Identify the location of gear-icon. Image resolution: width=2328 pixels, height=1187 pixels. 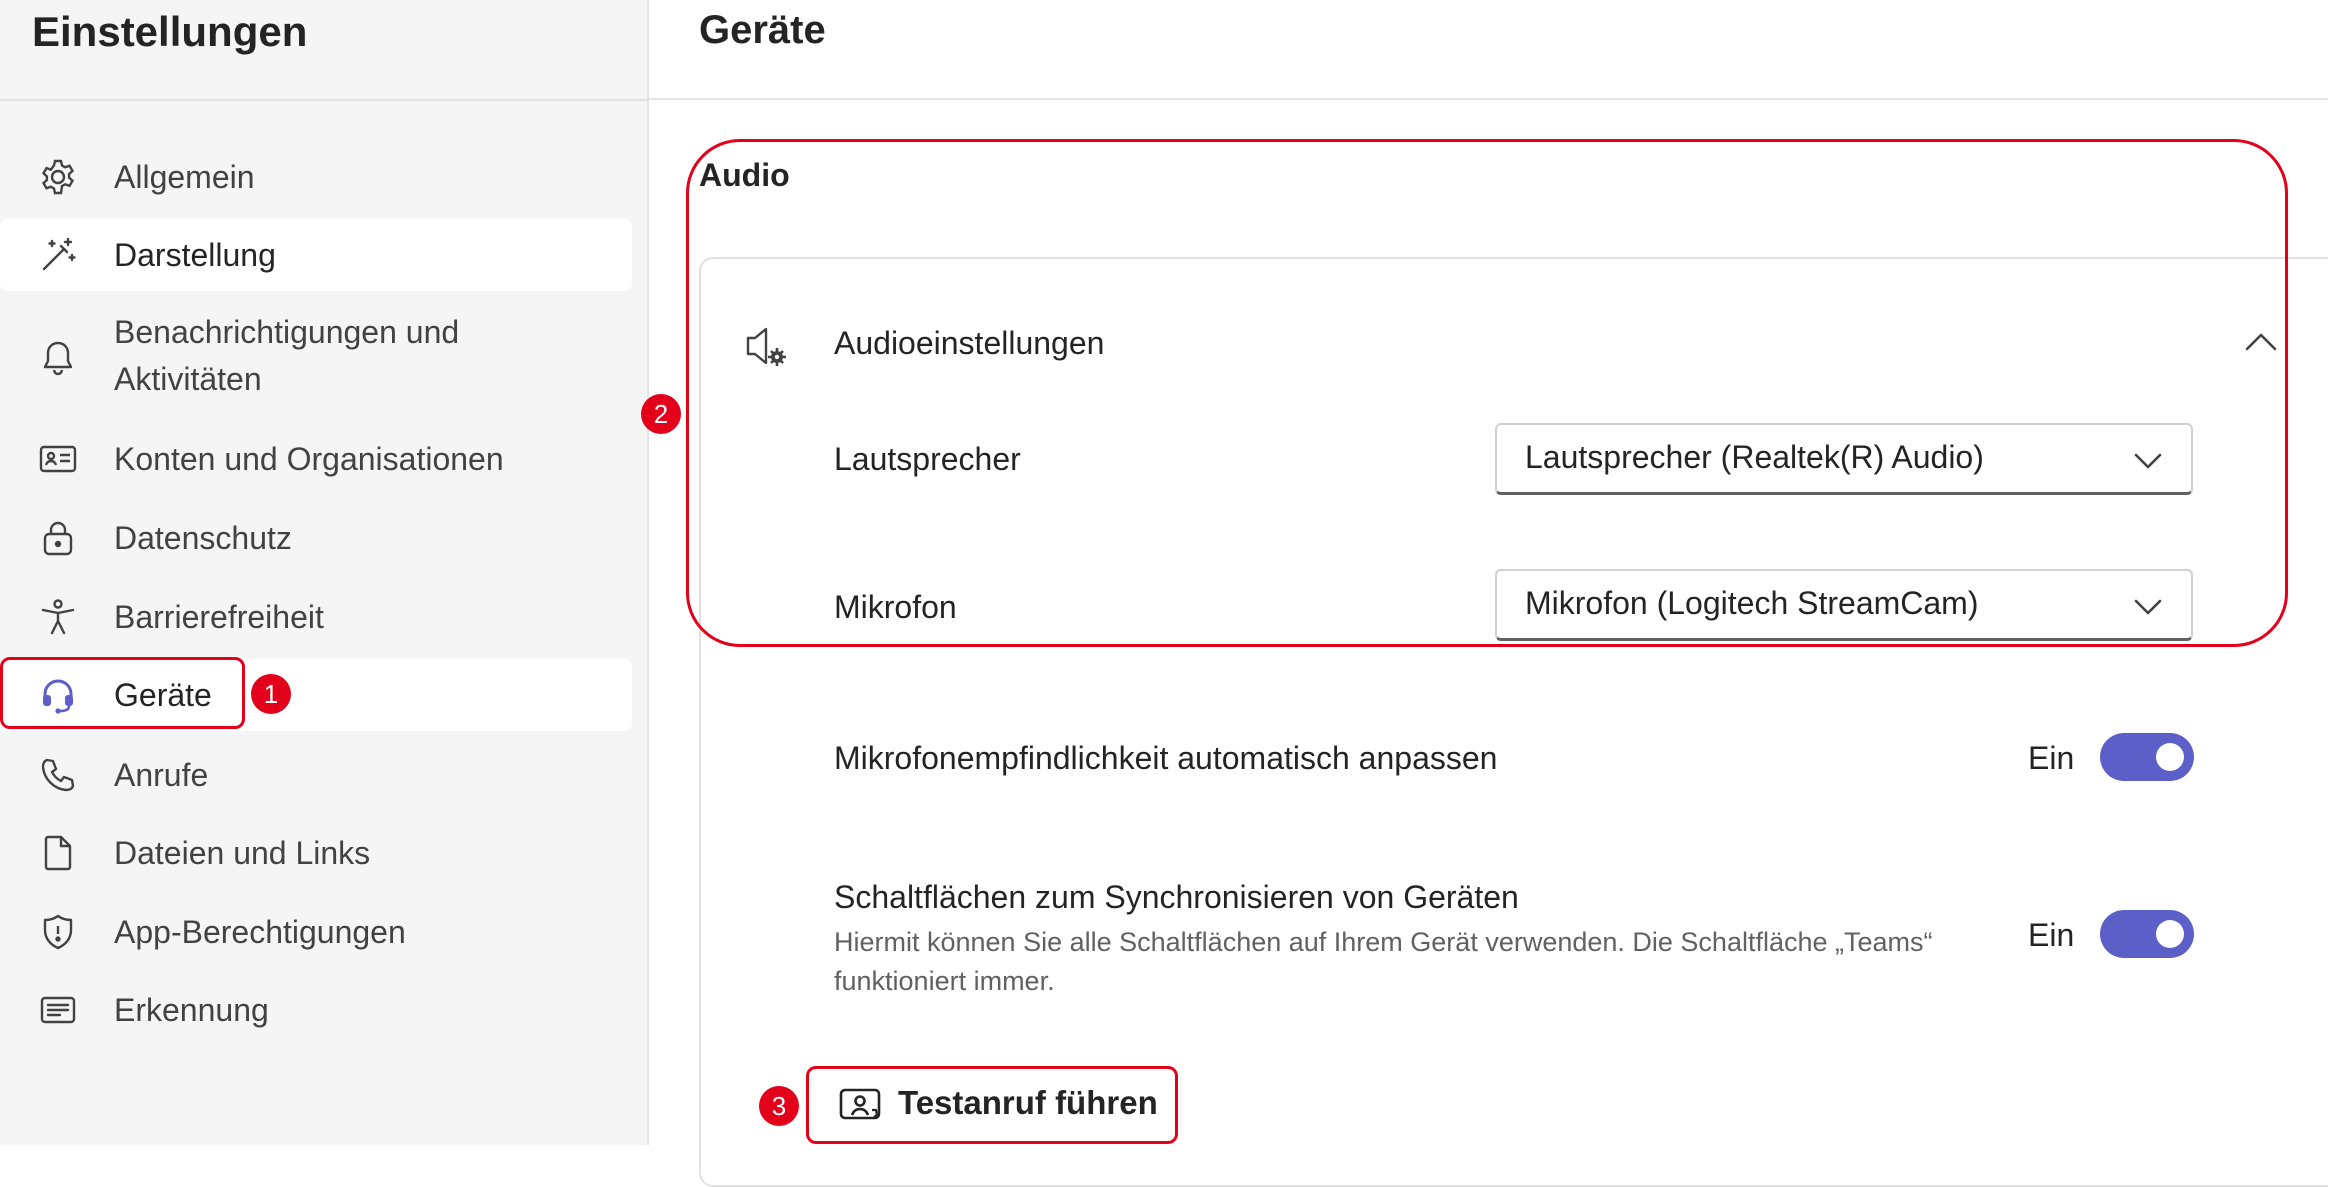
(58, 177).